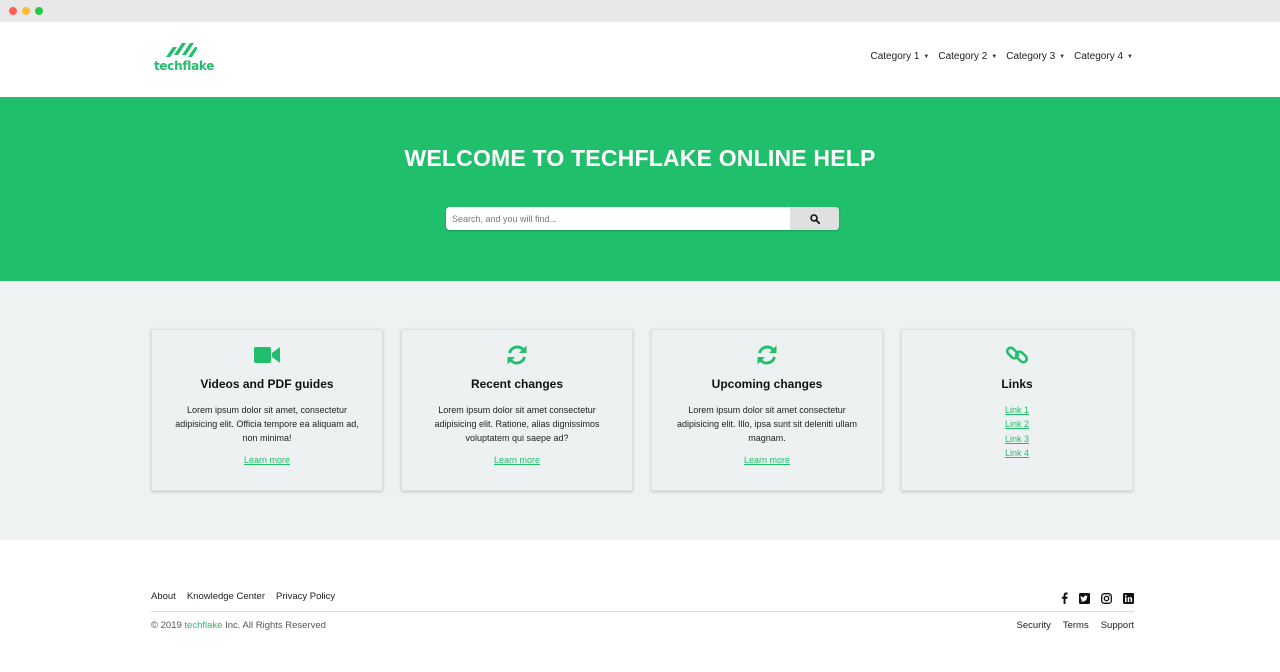 Image resolution: width=1280 pixels, height=672 pixels. I want to click on footer-link-about: About, so click(163, 596).